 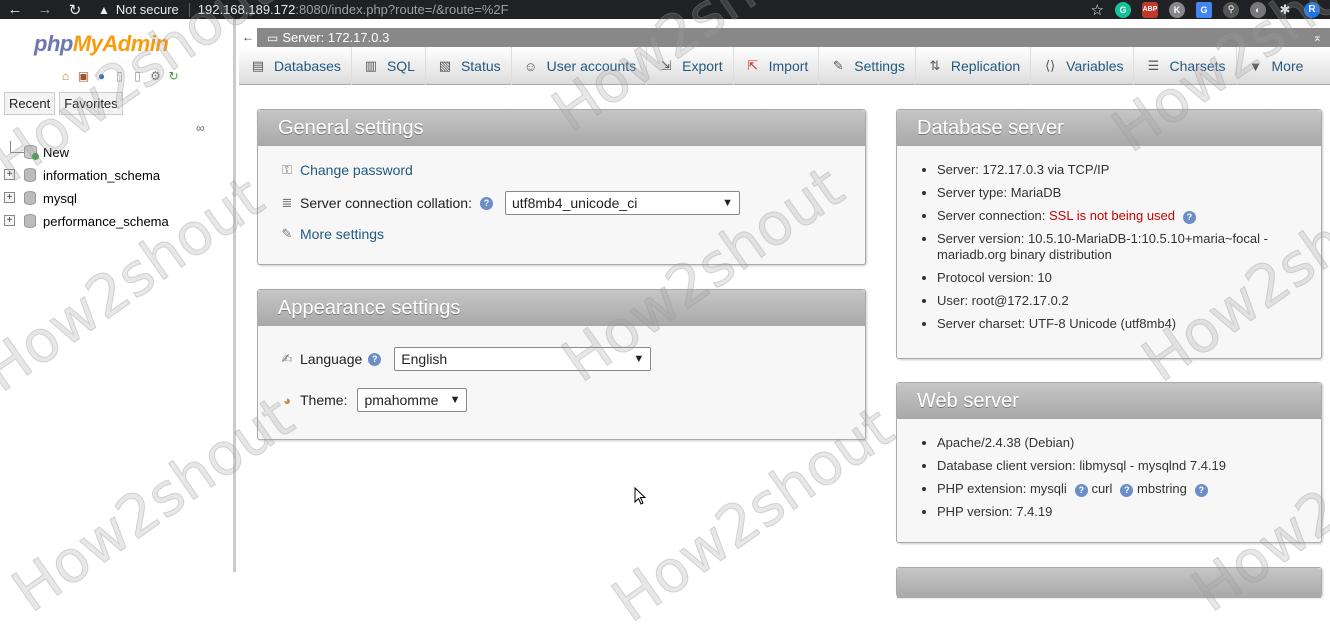 What do you see at coordinates (974, 66) in the screenshot?
I see `tab-replication: ⇅ Replication` at bounding box center [974, 66].